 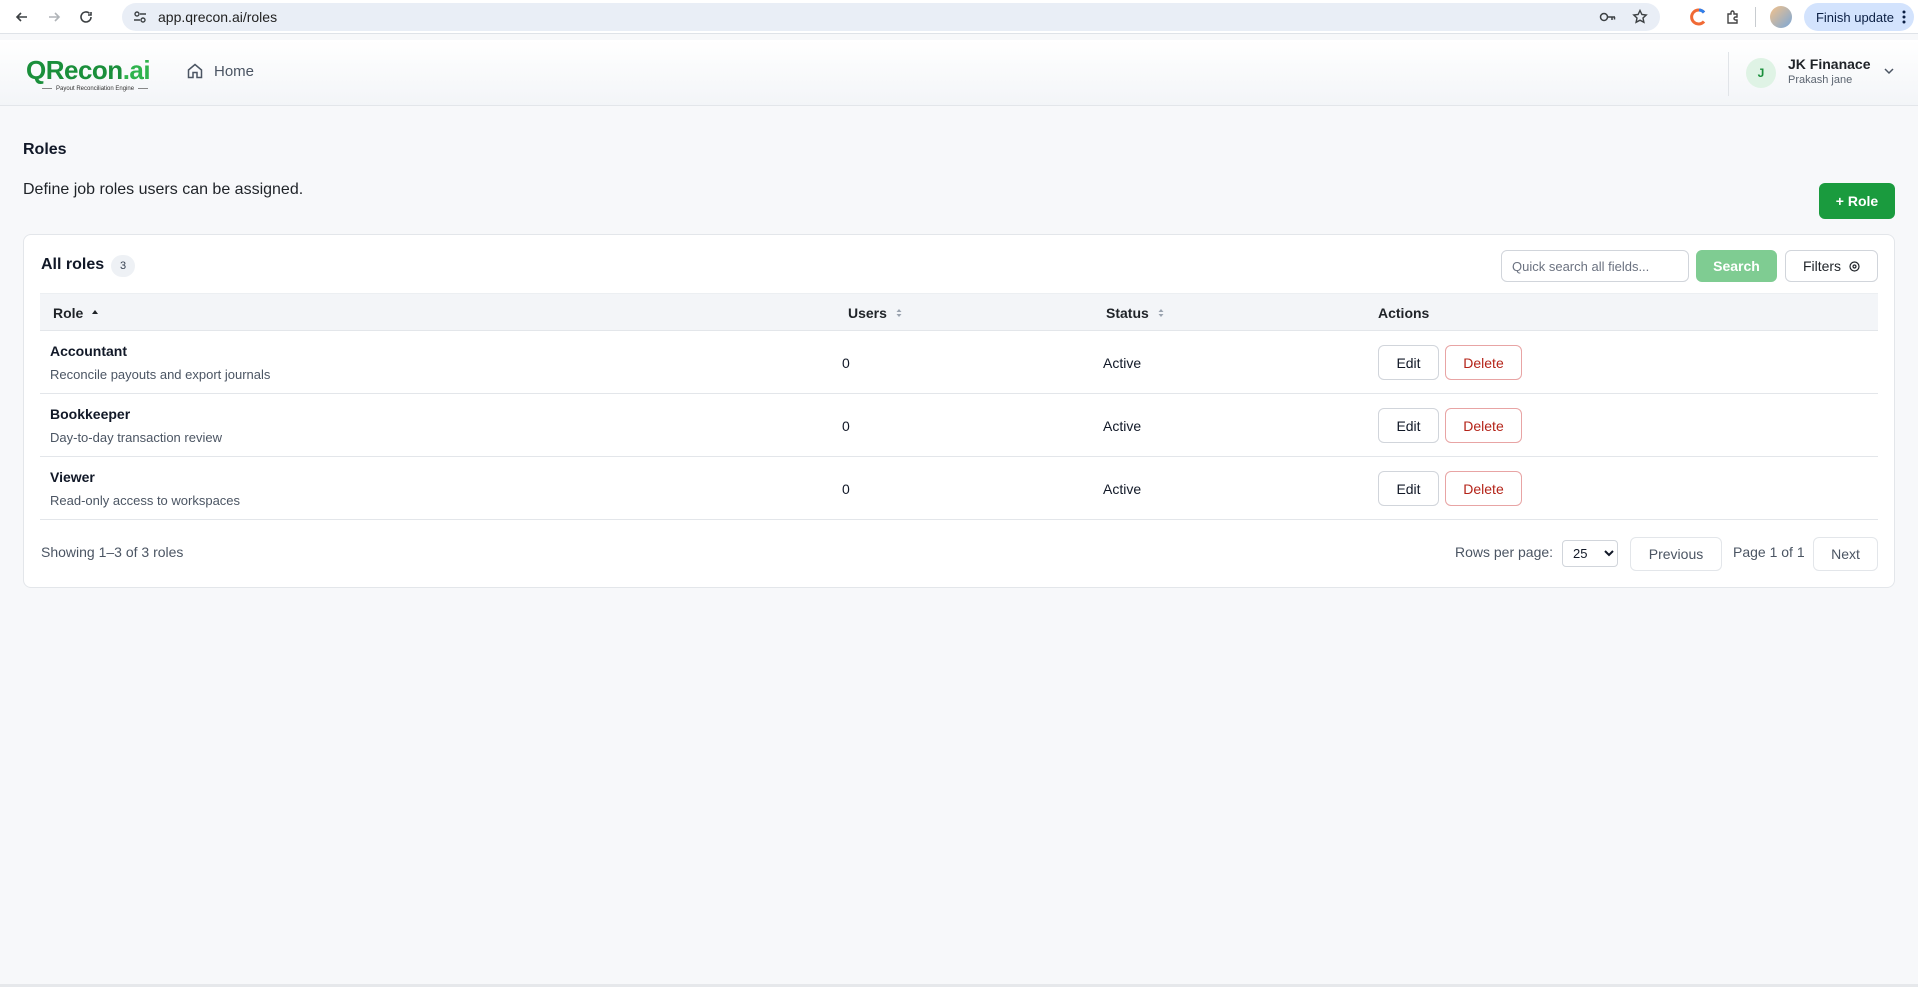 I want to click on column-label-role: Role, so click(x=68, y=313).